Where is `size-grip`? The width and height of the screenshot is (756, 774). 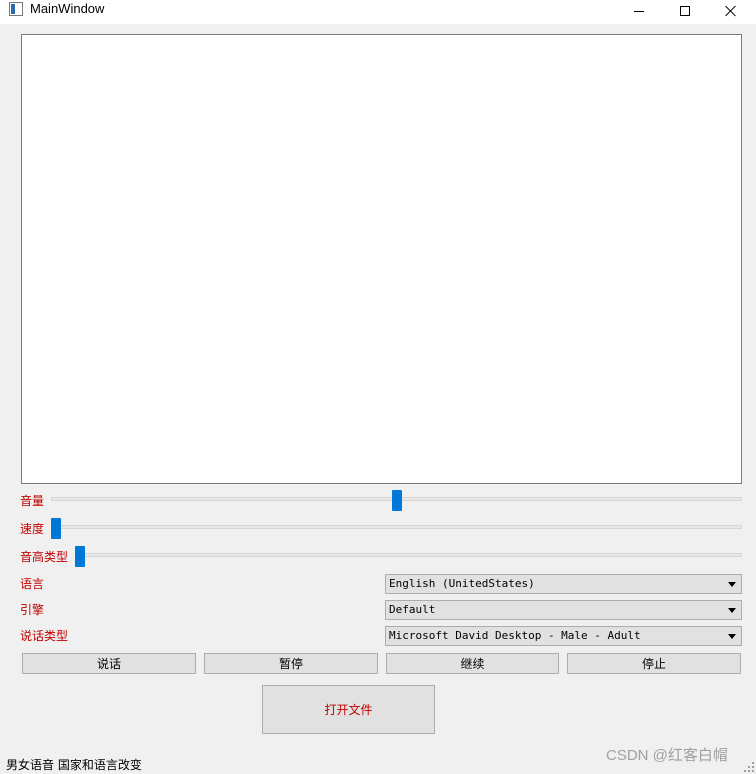
size-grip is located at coordinates (749, 767).